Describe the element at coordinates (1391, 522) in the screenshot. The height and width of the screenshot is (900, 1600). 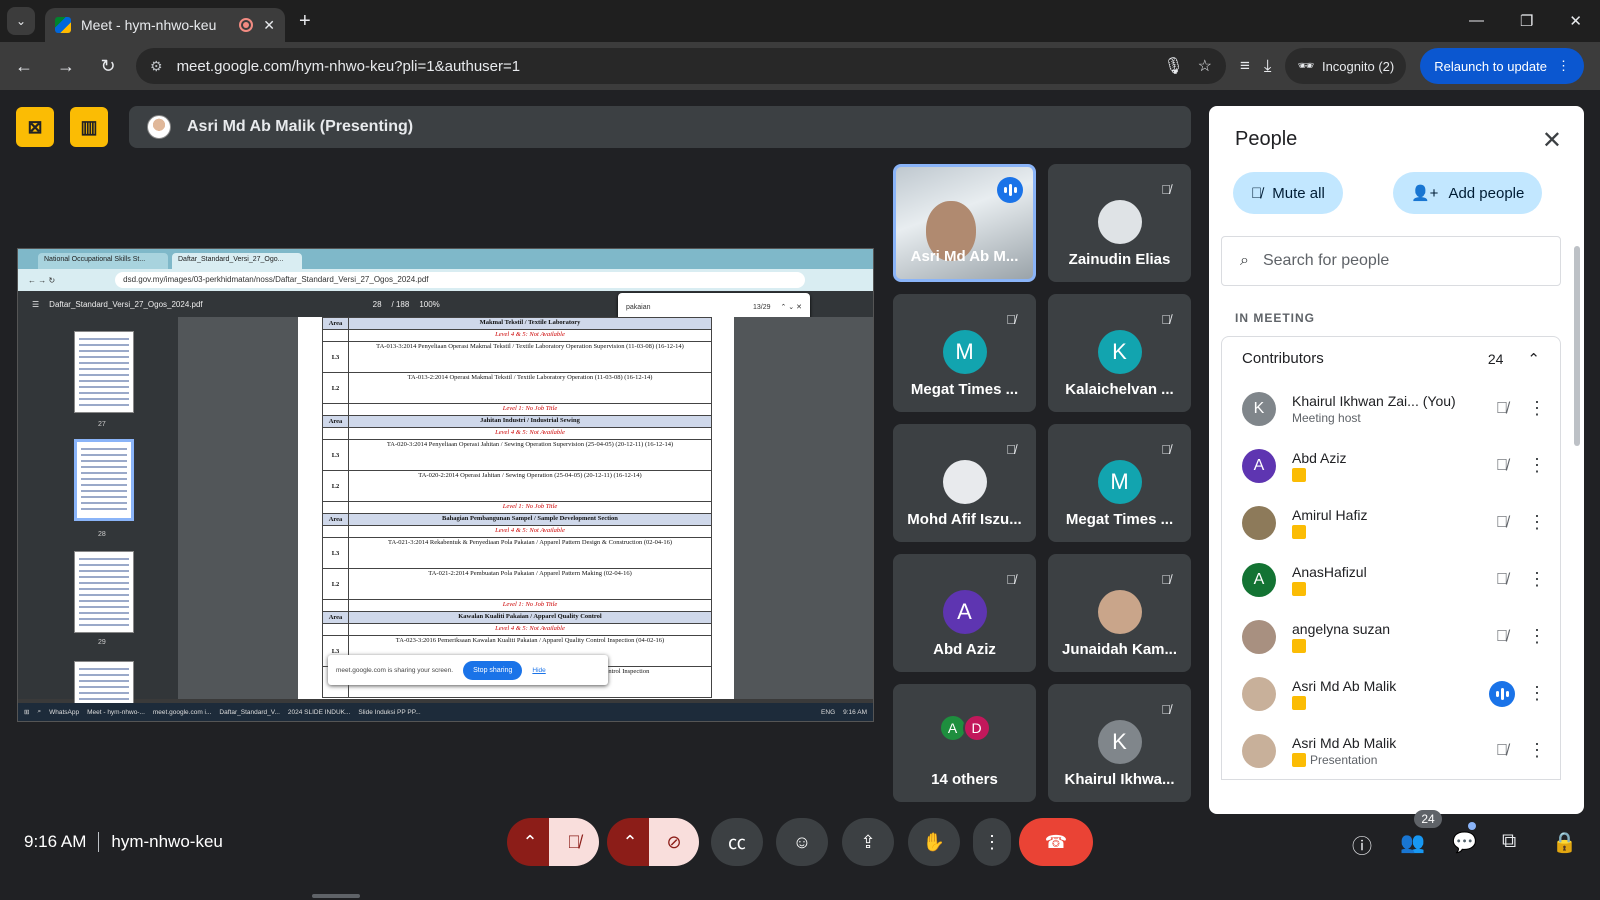
I see `participant-row: Amirul Hafiz 🎙̸ ⋮` at that location.